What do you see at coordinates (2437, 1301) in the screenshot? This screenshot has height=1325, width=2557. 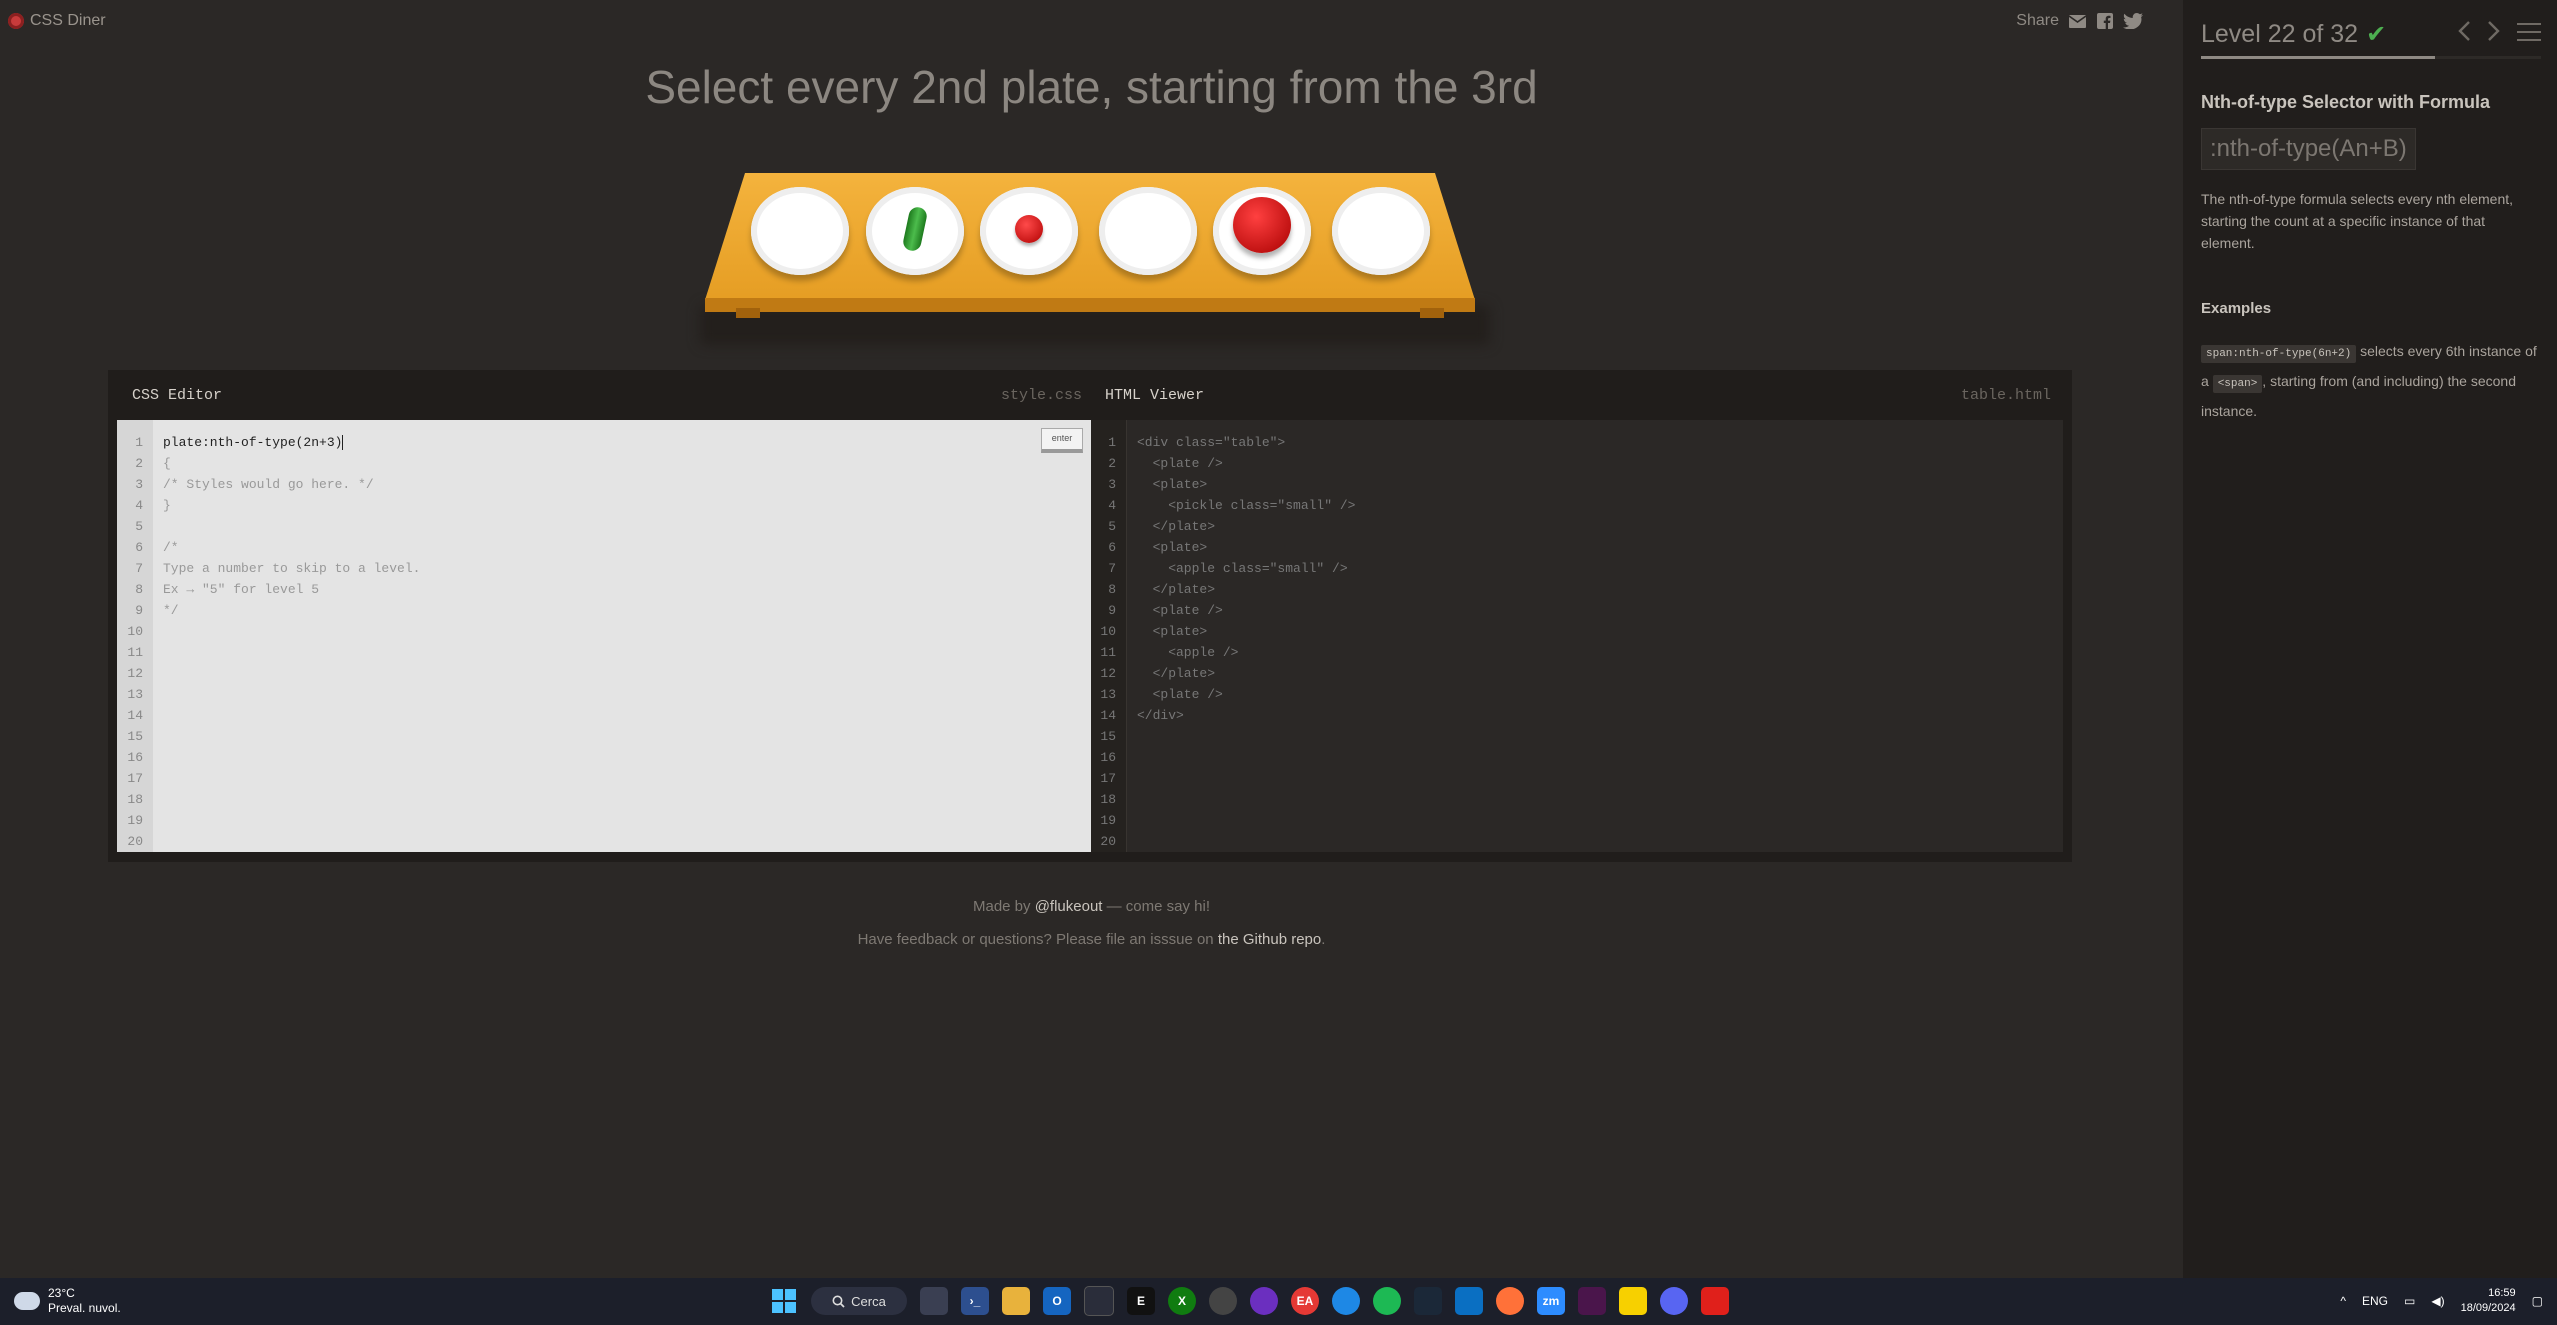 I see `volume-icon: ◀)` at bounding box center [2437, 1301].